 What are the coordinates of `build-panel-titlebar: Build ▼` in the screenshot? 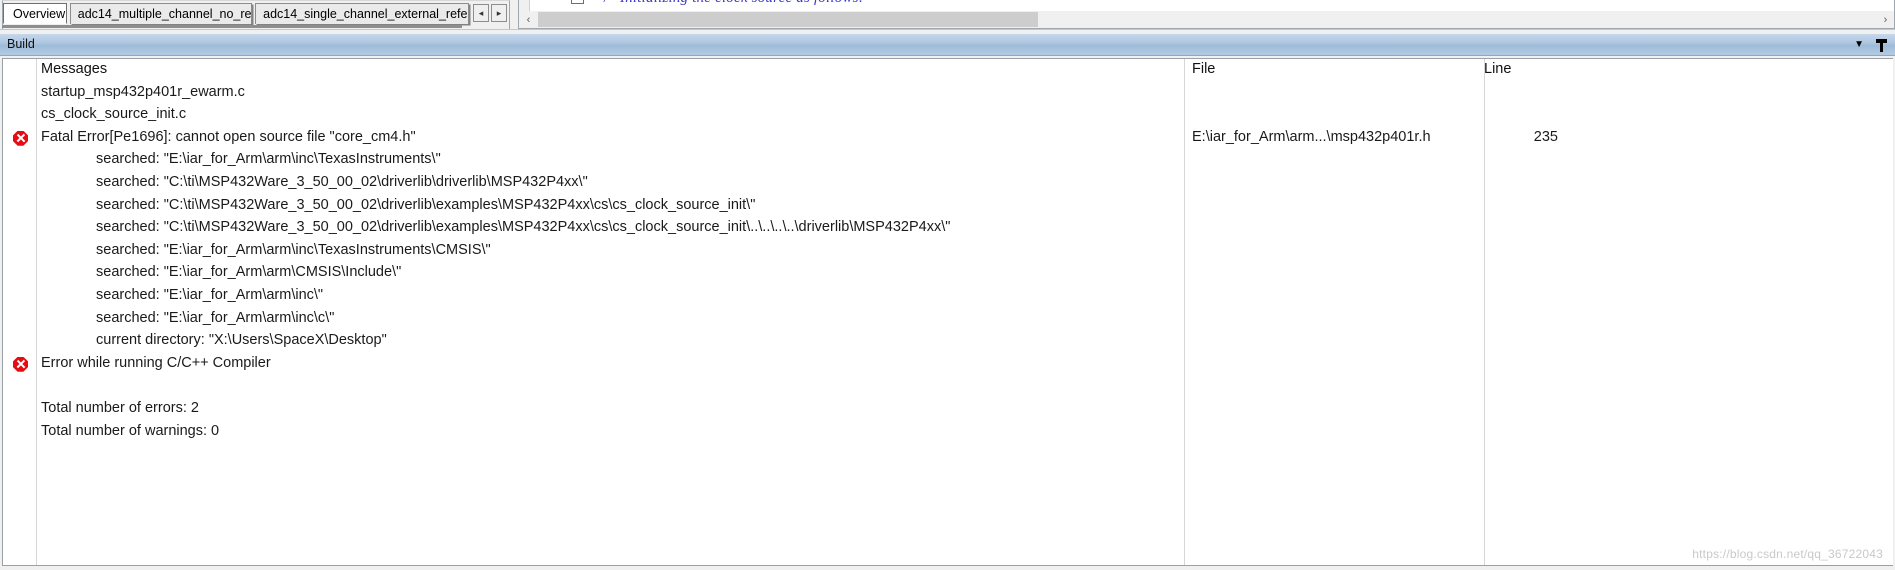 It's located at (947, 45).